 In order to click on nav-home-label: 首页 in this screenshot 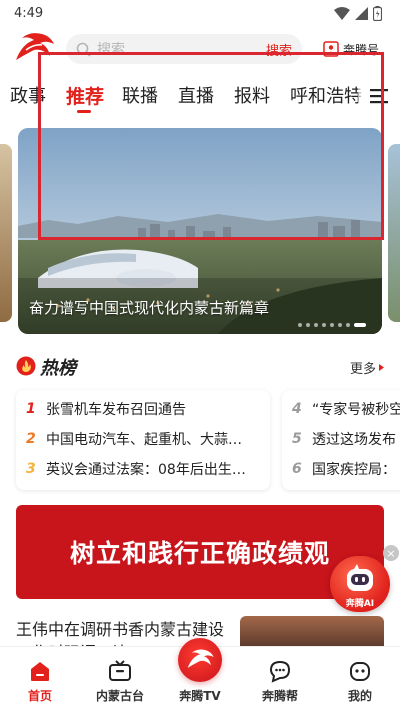, I will do `click(39, 696)`.